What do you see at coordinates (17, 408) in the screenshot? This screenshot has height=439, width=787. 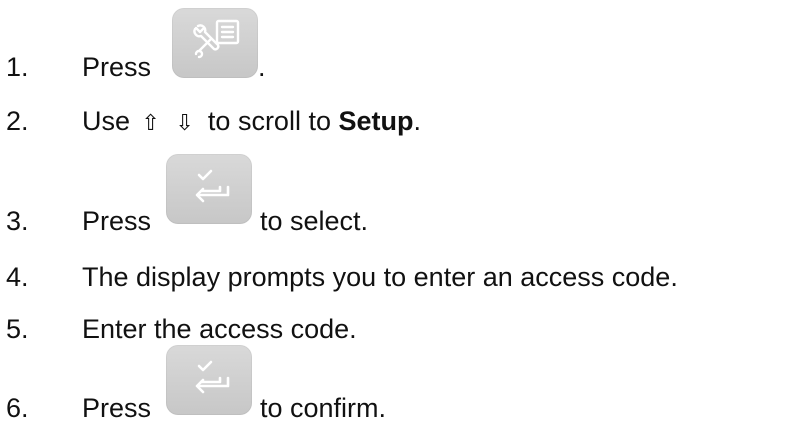 I see `step-number: 6.` at bounding box center [17, 408].